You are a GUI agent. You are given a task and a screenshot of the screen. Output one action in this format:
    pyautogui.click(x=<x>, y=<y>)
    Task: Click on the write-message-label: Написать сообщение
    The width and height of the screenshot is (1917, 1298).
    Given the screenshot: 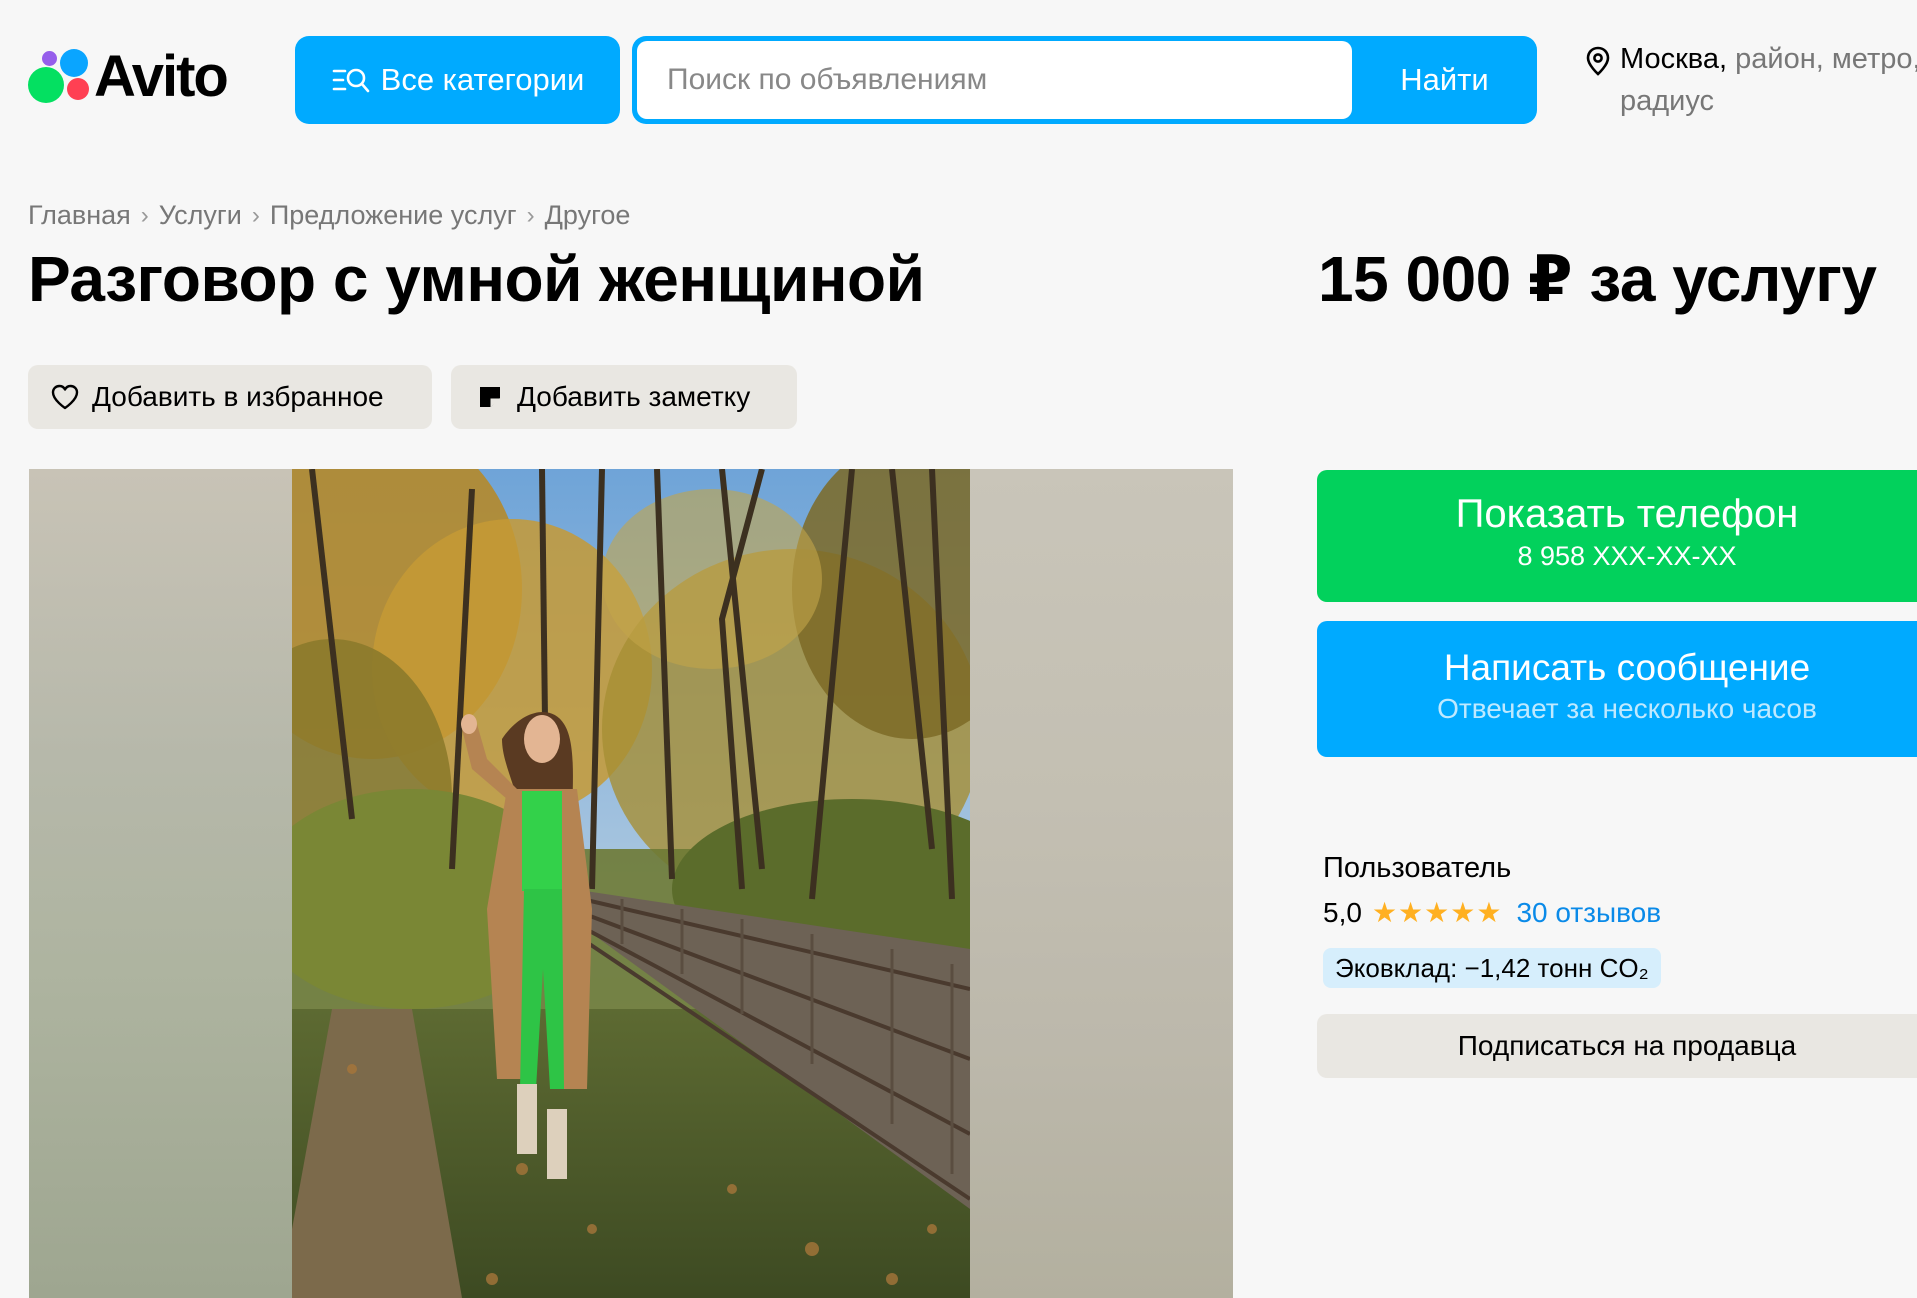 What is the action you would take?
    pyautogui.click(x=1627, y=667)
    